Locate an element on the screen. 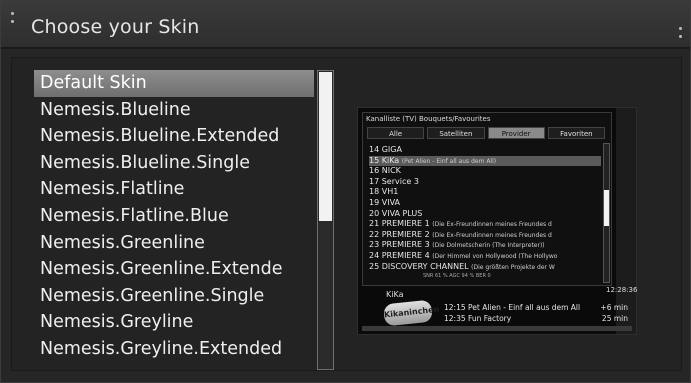  preview-epg-time: 12:35 is located at coordinates (455, 318).